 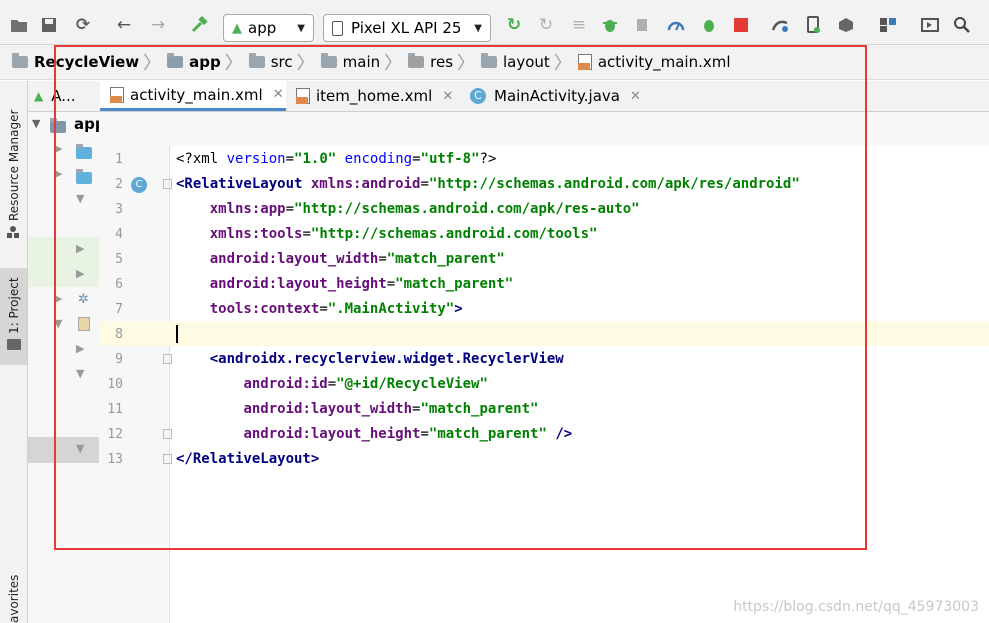 I want to click on layout-inspector-icon, so click(x=930, y=25).